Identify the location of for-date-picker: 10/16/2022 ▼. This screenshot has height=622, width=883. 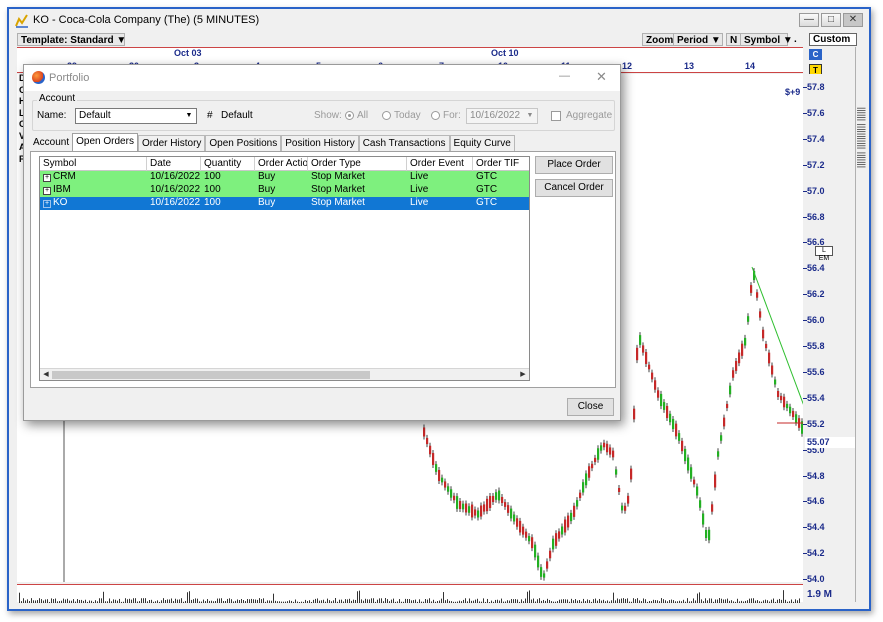
(502, 116).